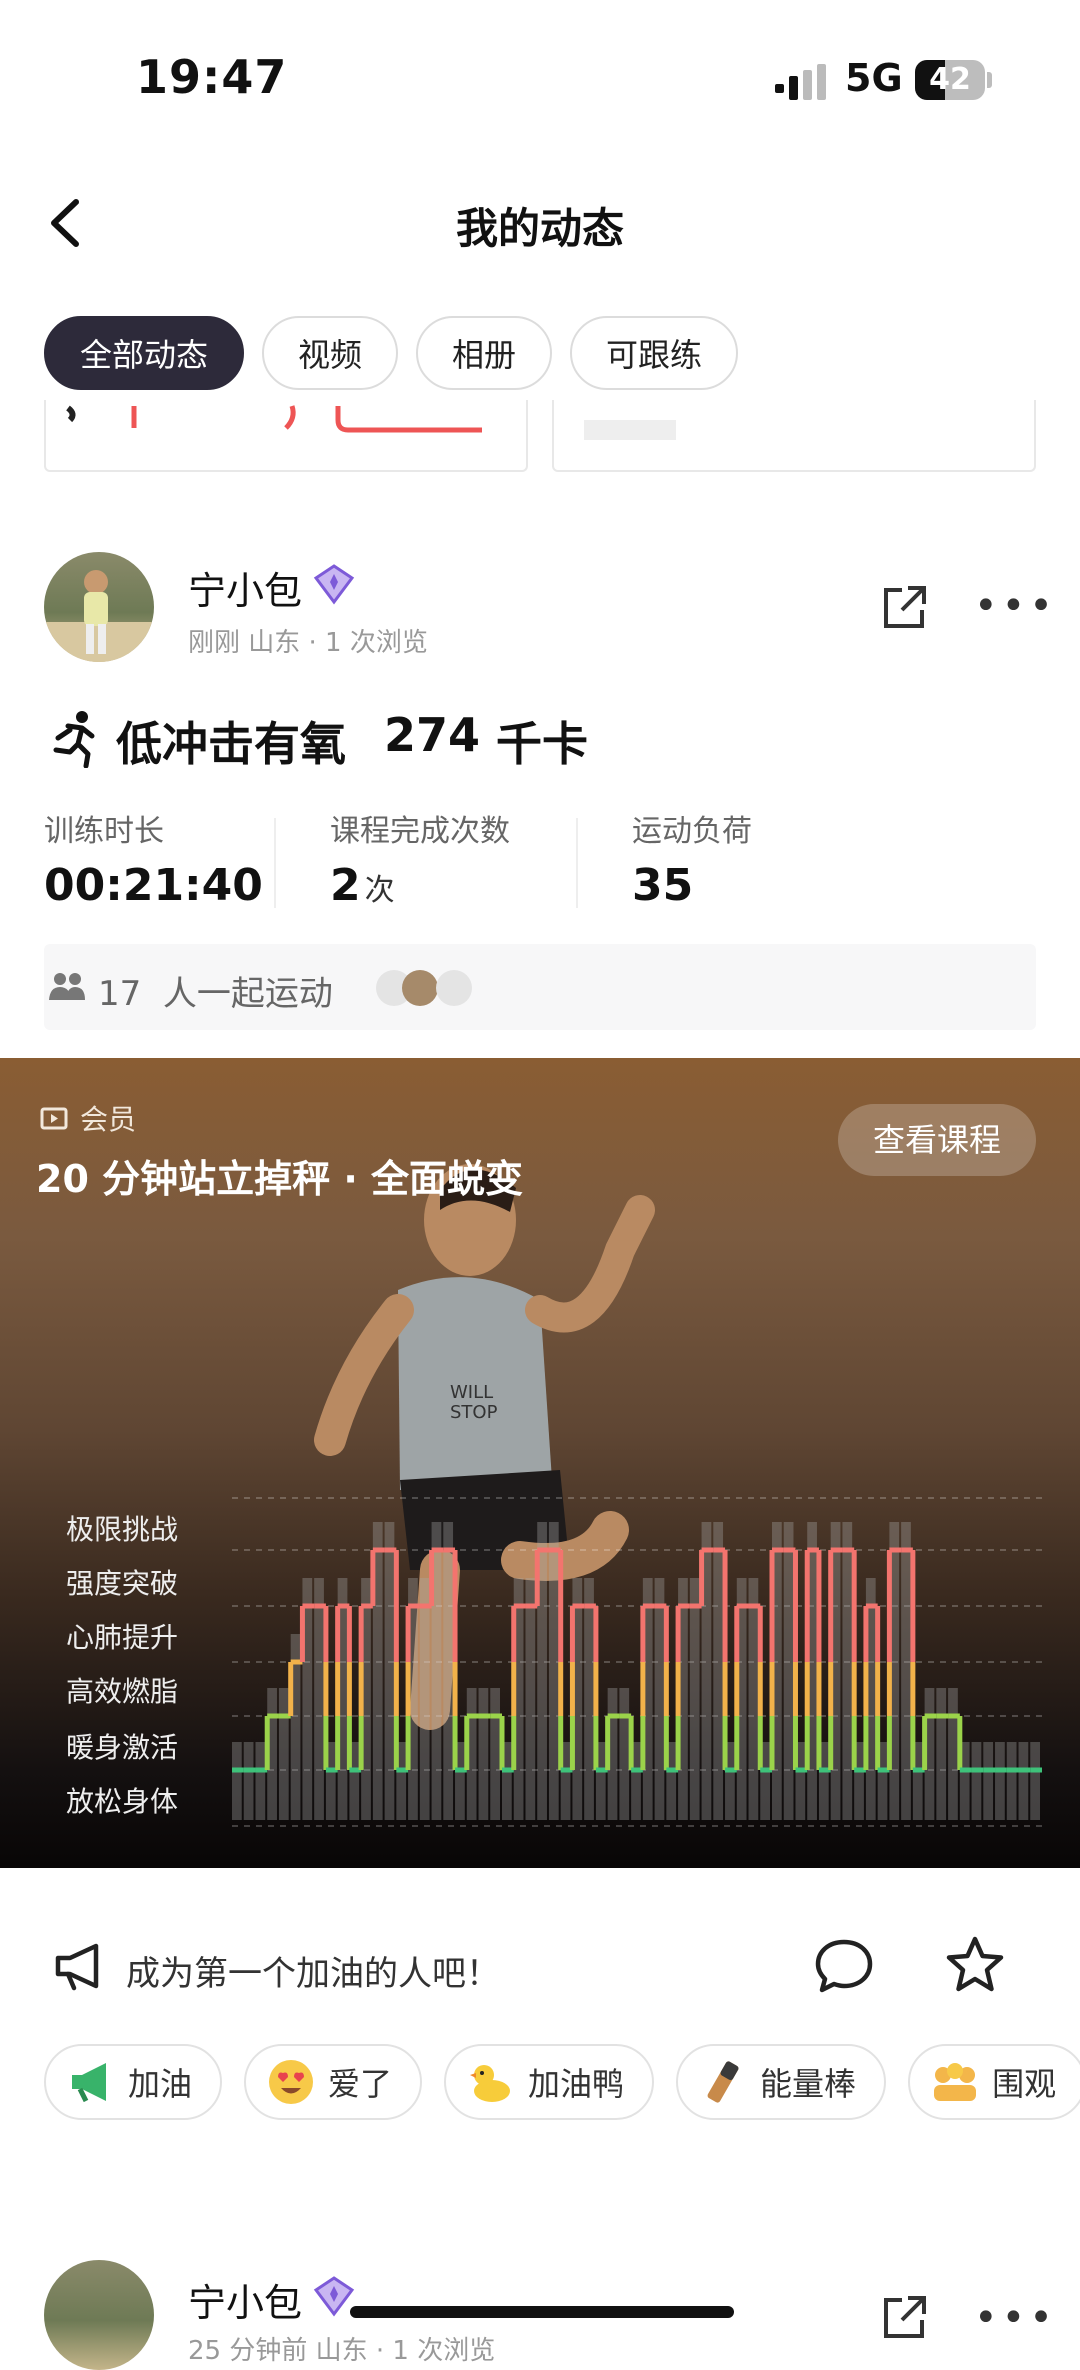 This screenshot has width=1080, height=2370. Describe the element at coordinates (542, 744) in the screenshot. I see `workout-calories-unit: 千卡` at that location.